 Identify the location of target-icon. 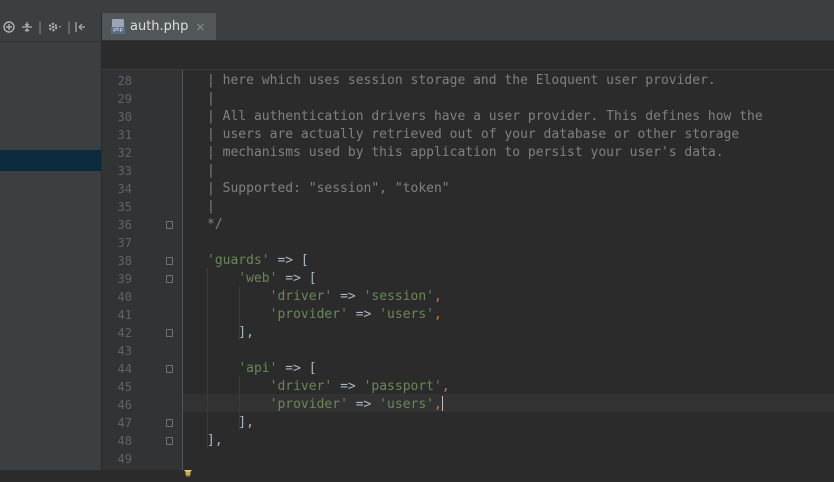
(9, 26).